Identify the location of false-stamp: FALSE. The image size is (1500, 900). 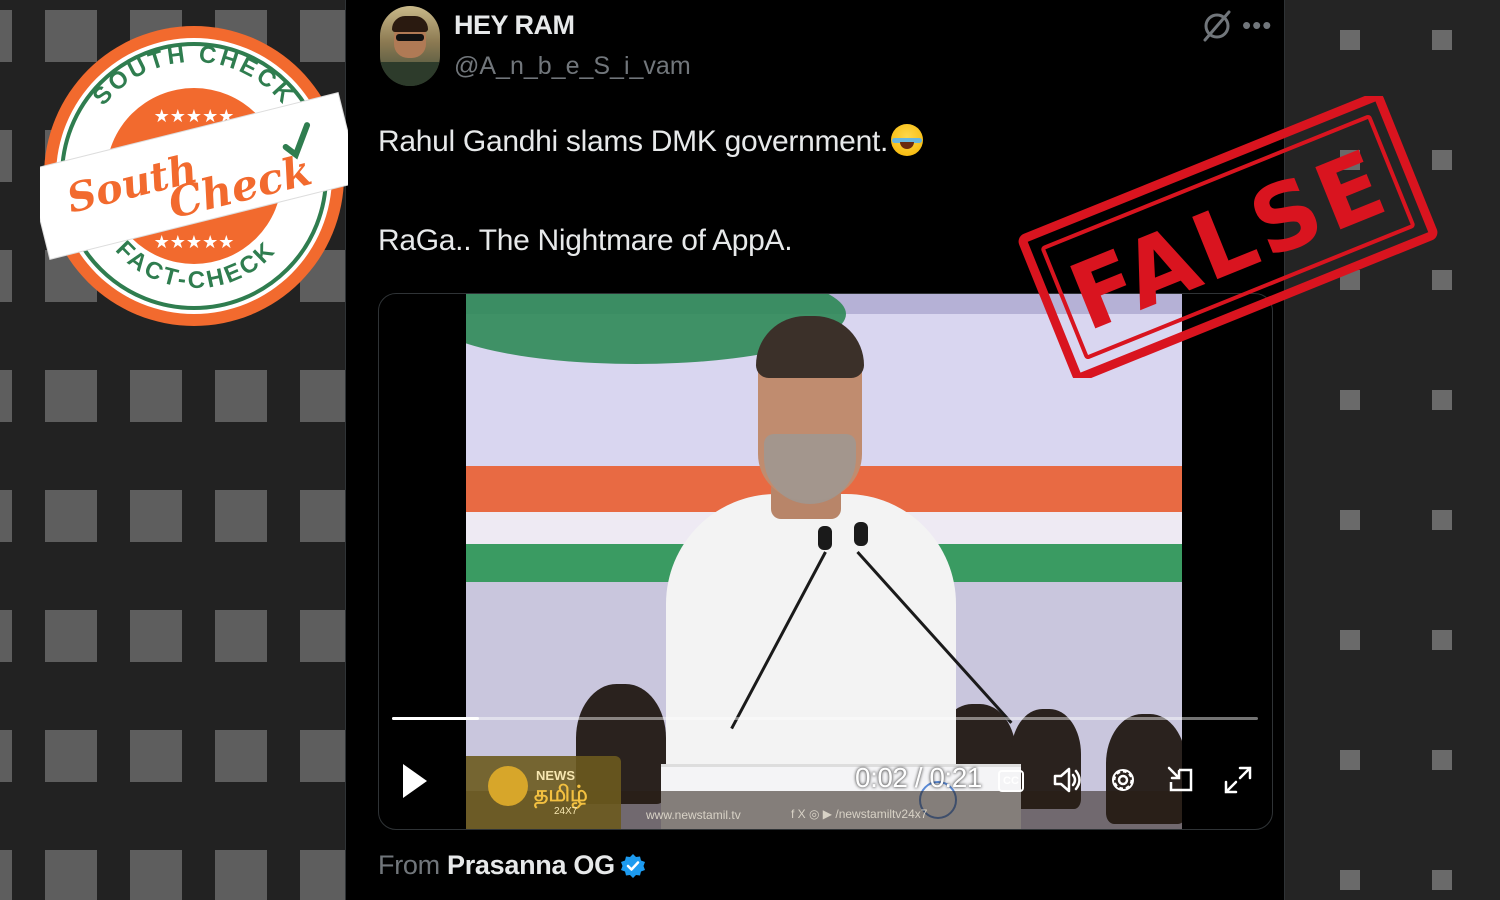
(1228, 237).